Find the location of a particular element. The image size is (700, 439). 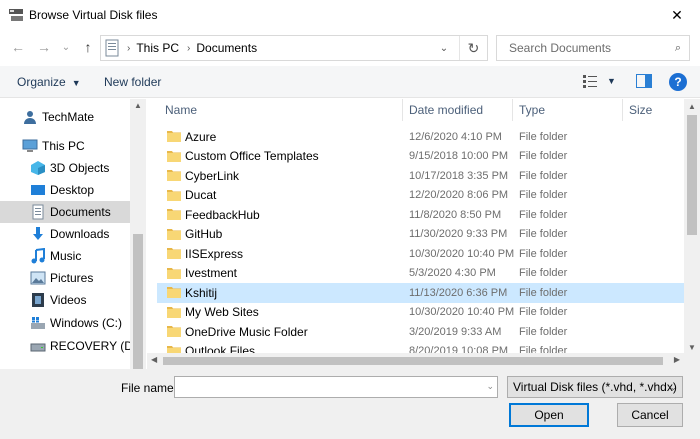

table-row: Ducat 12/20/2020 8:06 PM File folder is located at coordinates (420, 196).